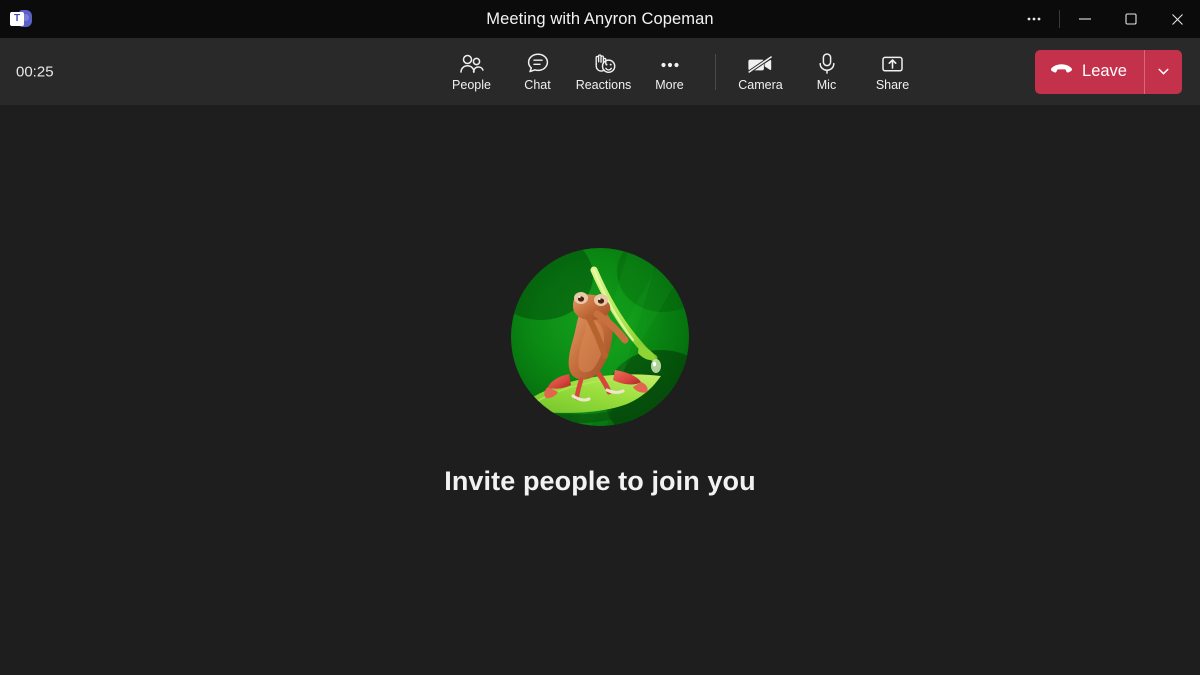  I want to click on more-button: More, so click(670, 72).